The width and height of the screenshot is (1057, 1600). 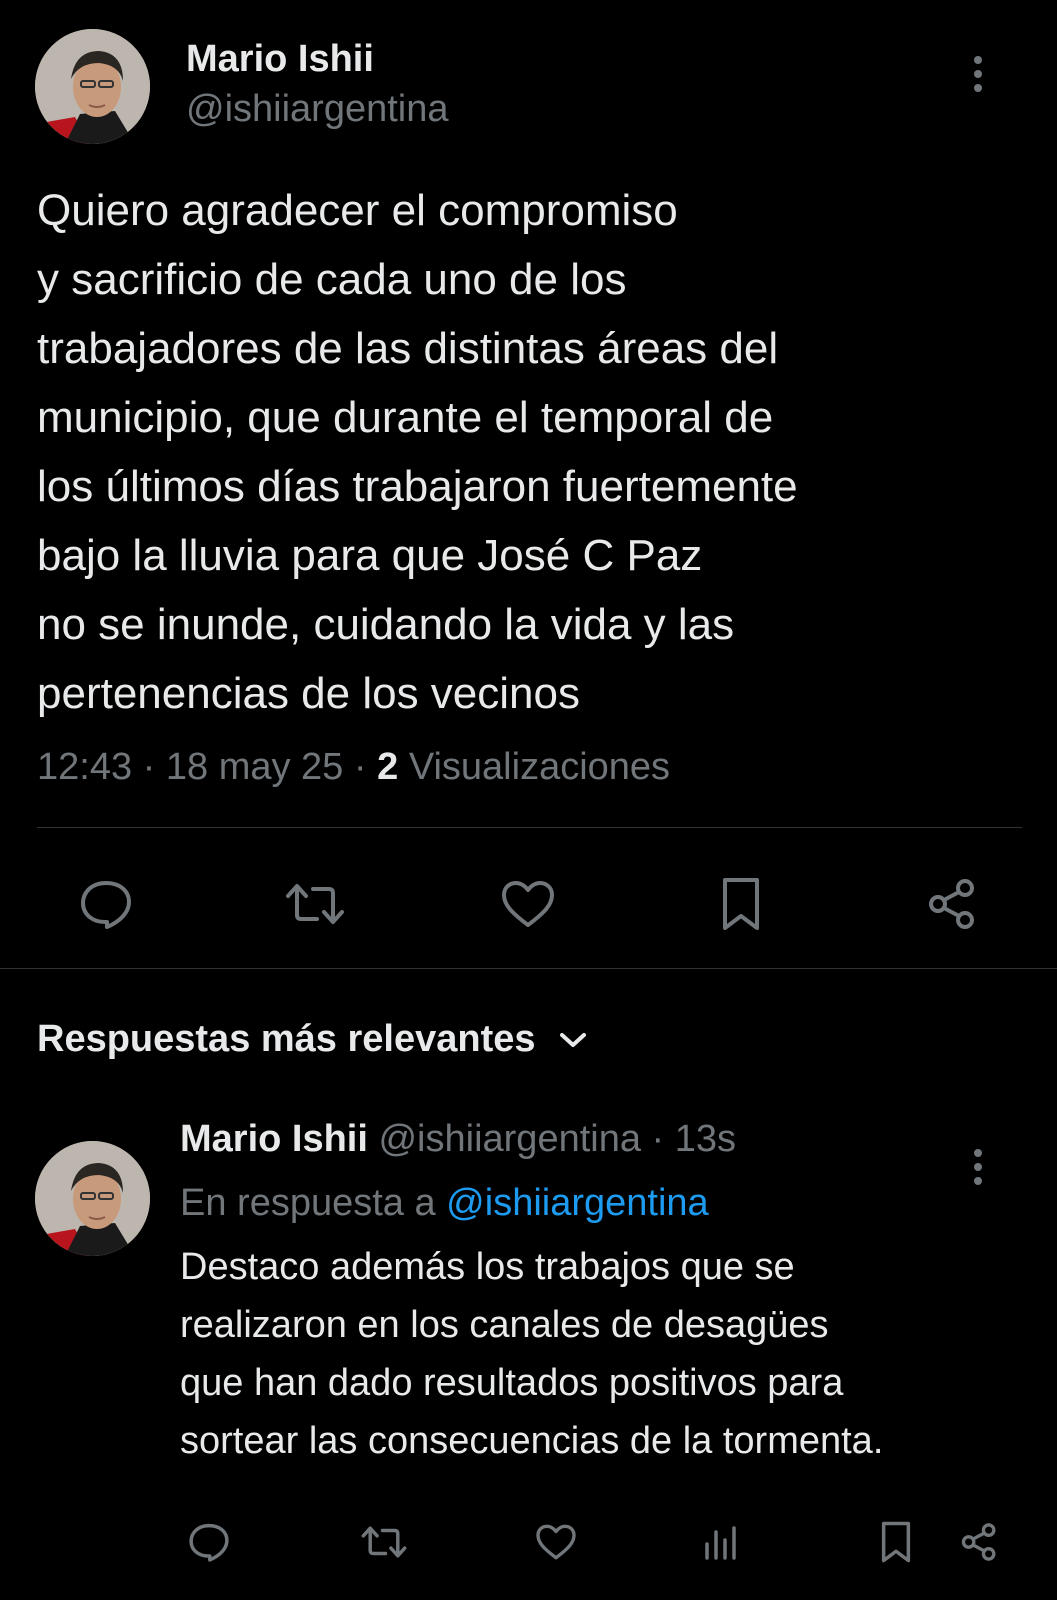 I want to click on author-name: Mario Ishii, so click(x=280, y=59).